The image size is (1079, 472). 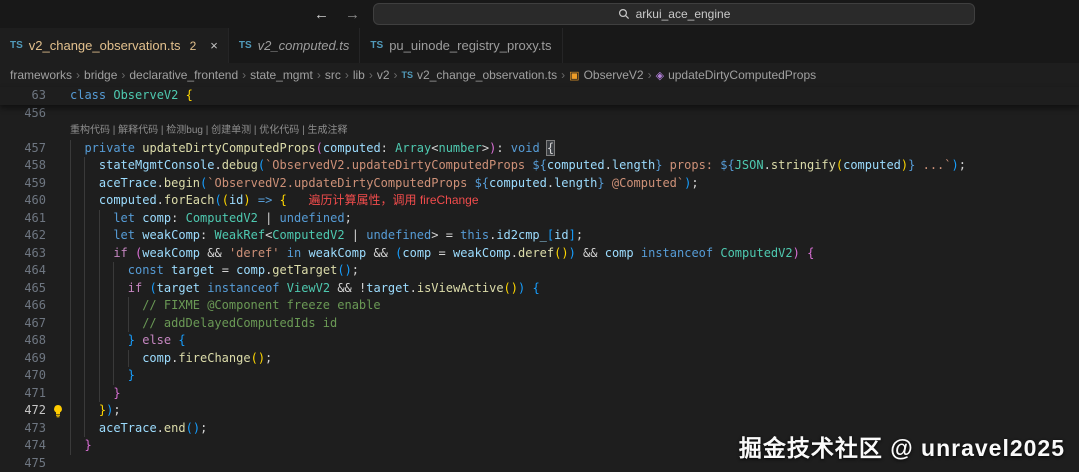 What do you see at coordinates (58, 411) in the screenshot?
I see `lightbulb-icon` at bounding box center [58, 411].